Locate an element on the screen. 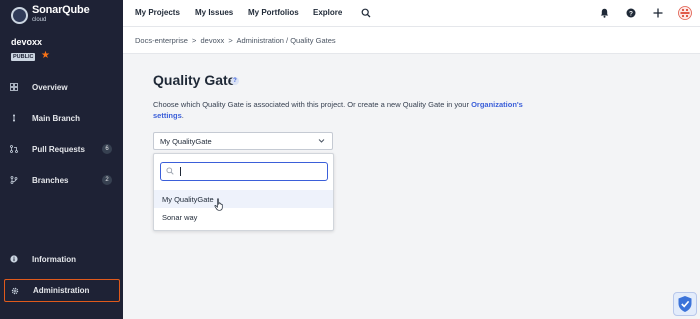 The width and height of the screenshot is (700, 319). help-icon: ? is located at coordinates (631, 13).